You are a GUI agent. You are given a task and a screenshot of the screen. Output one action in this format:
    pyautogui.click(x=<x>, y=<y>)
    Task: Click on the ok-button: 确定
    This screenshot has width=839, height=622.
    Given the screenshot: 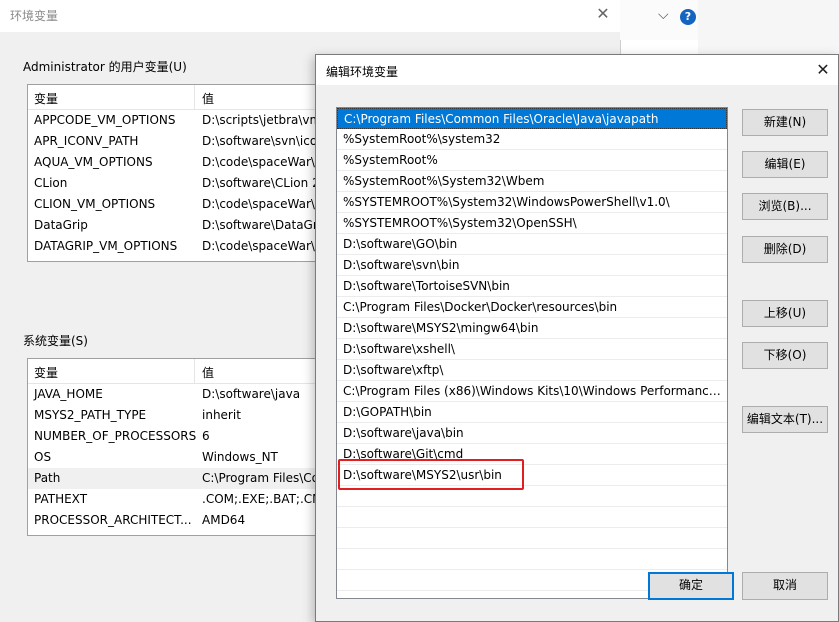 What is the action you would take?
    pyautogui.click(x=691, y=586)
    